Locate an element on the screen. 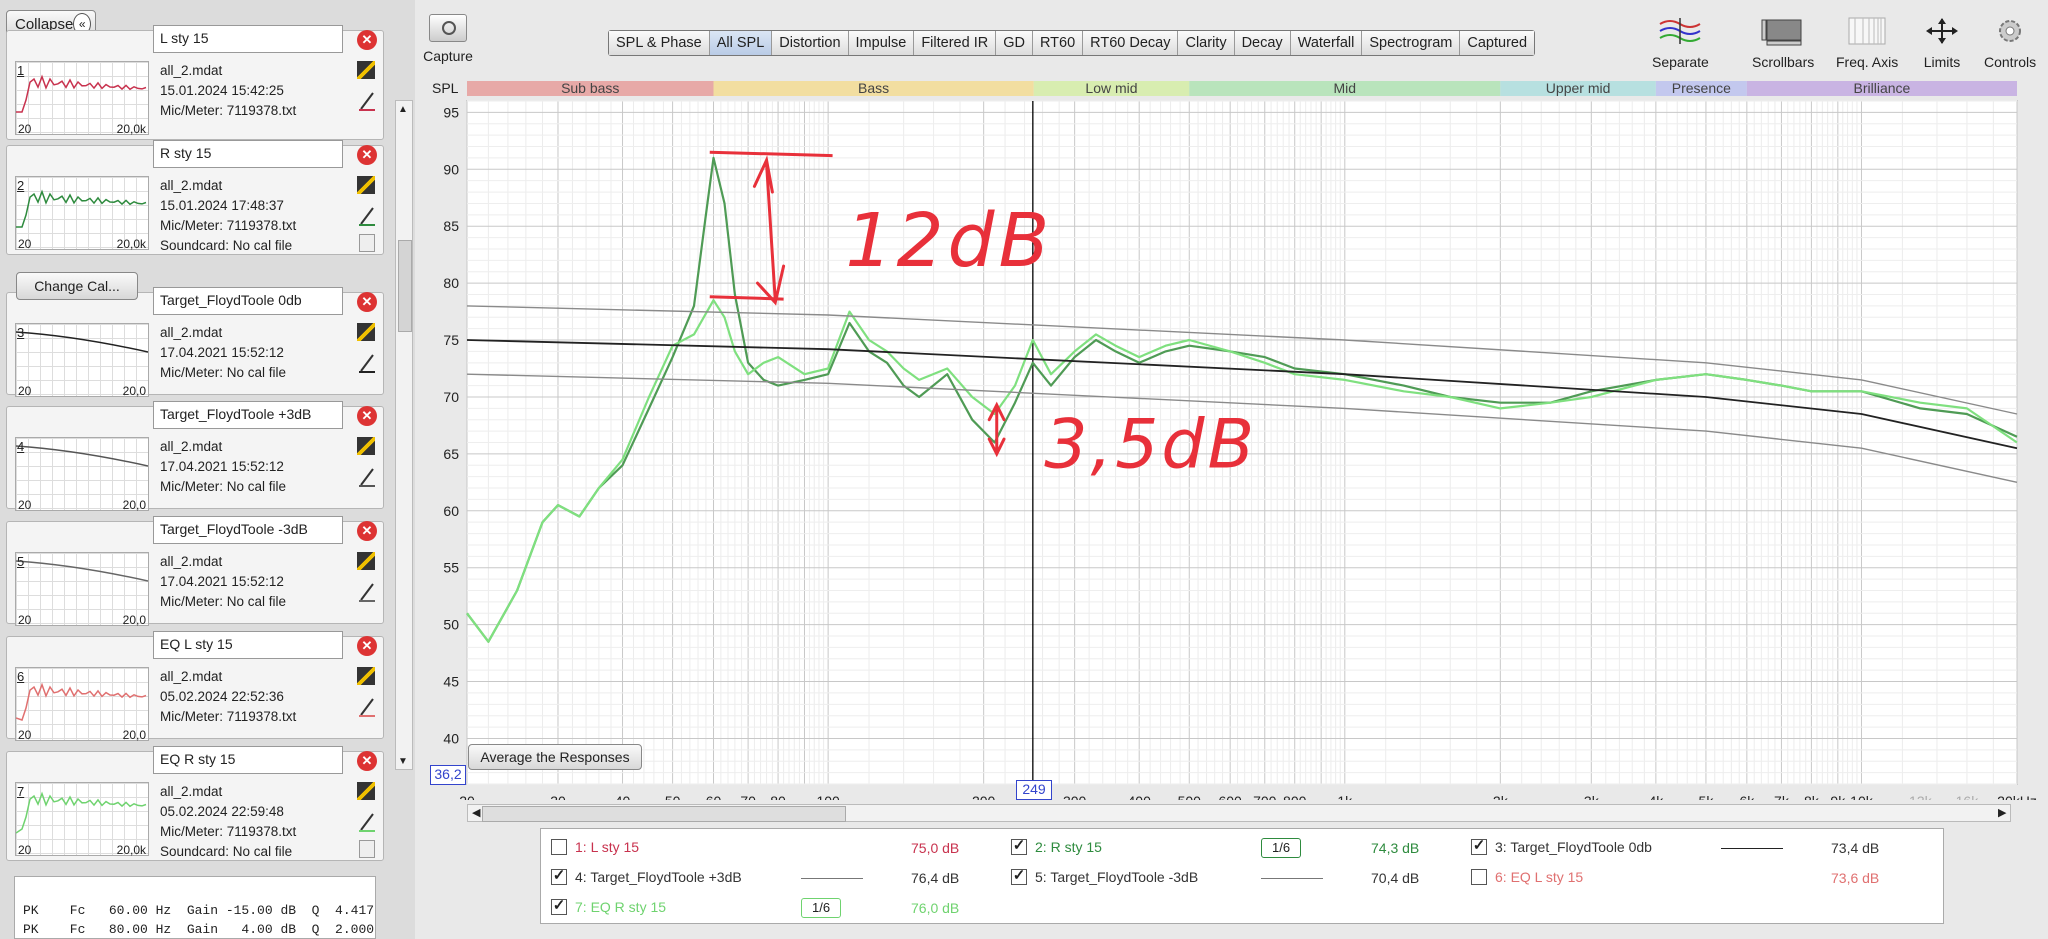  tab-spl-phase: SPL & Phase is located at coordinates (659, 43).